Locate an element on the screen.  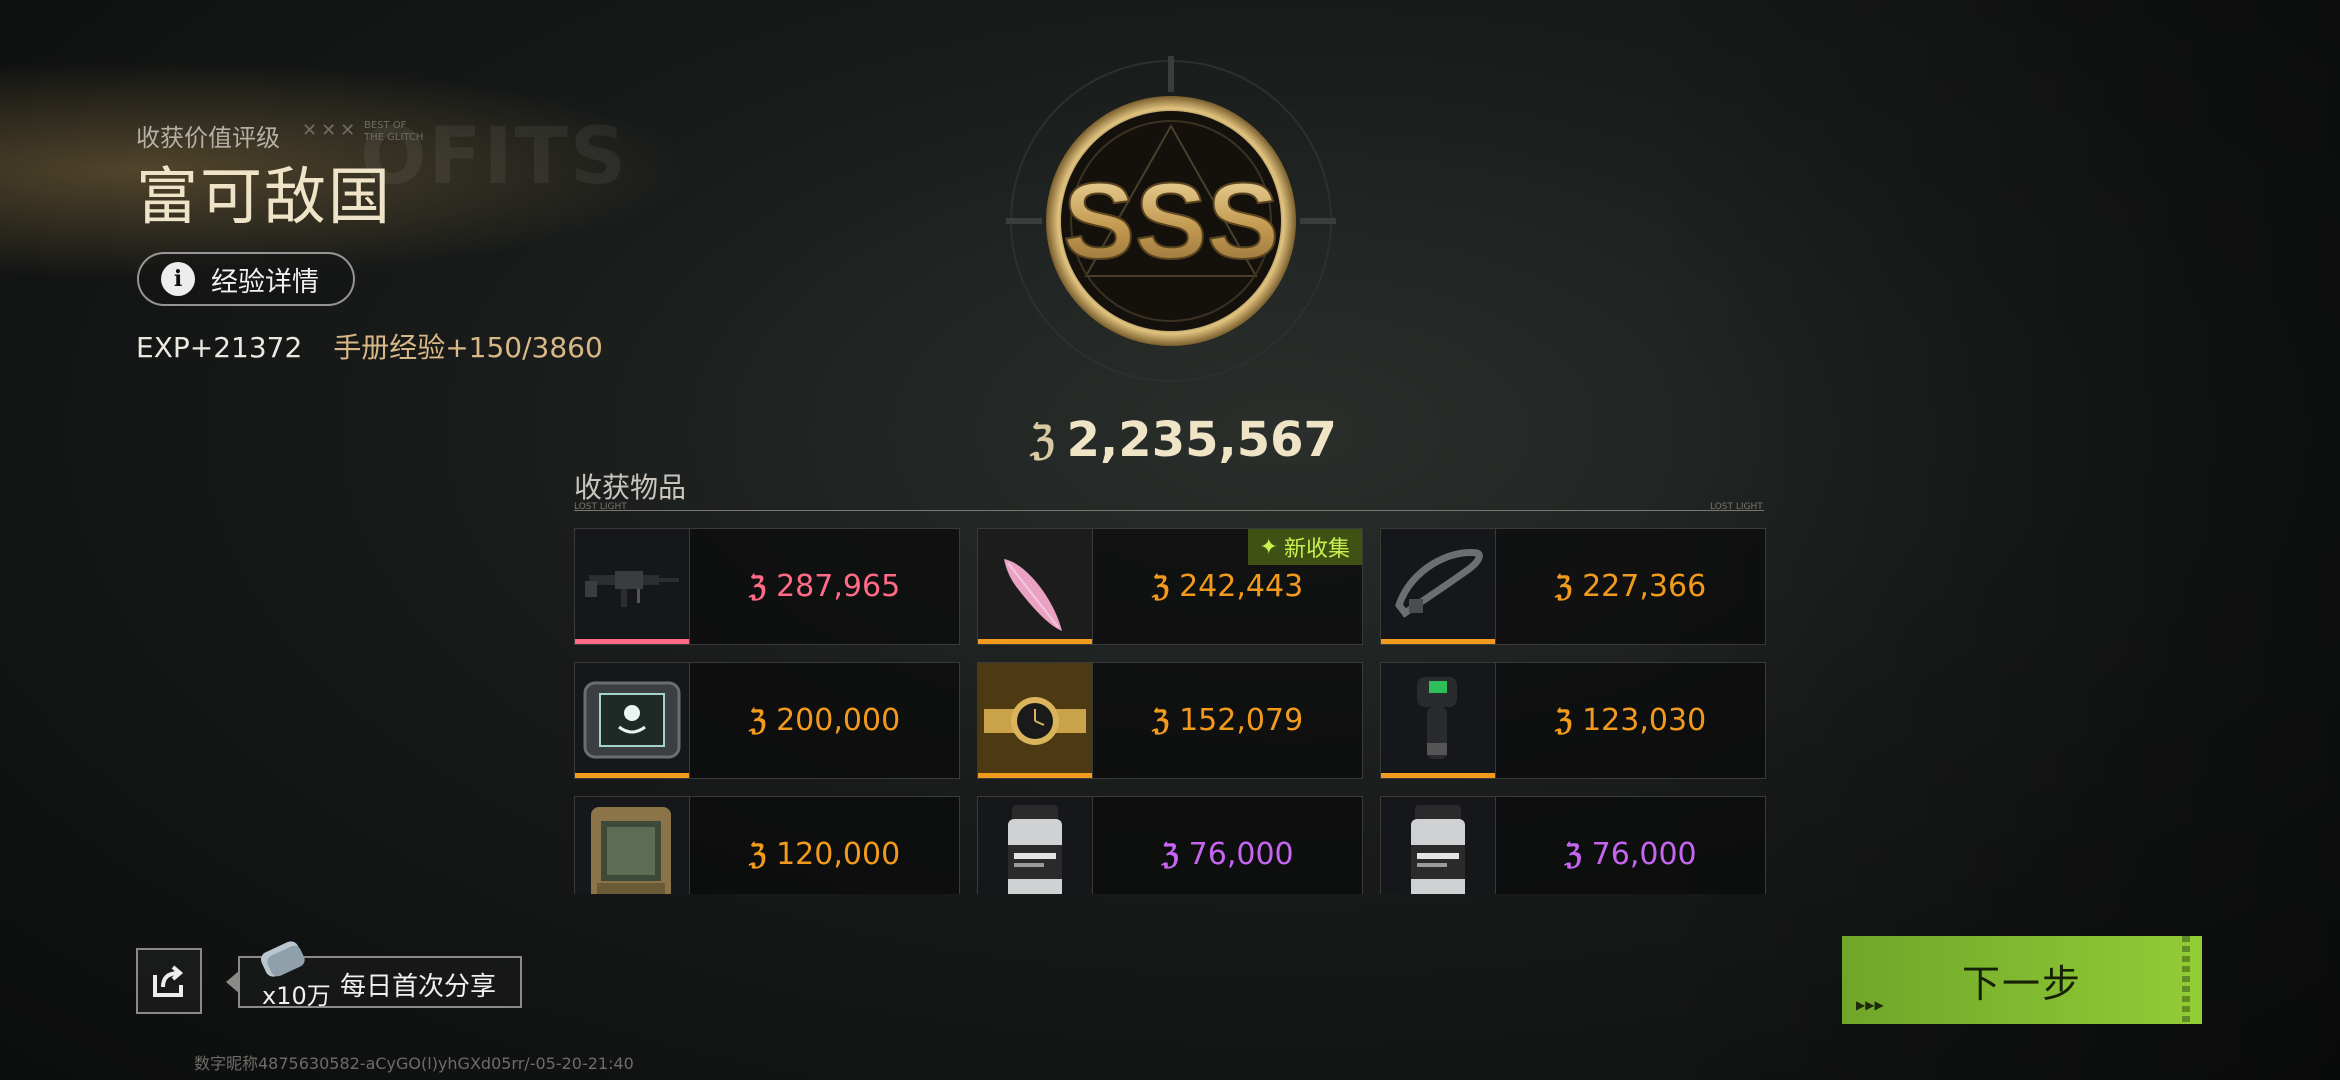
item-card: ℨ 242,443 ✦ 新收集 is located at coordinates (1170, 586).